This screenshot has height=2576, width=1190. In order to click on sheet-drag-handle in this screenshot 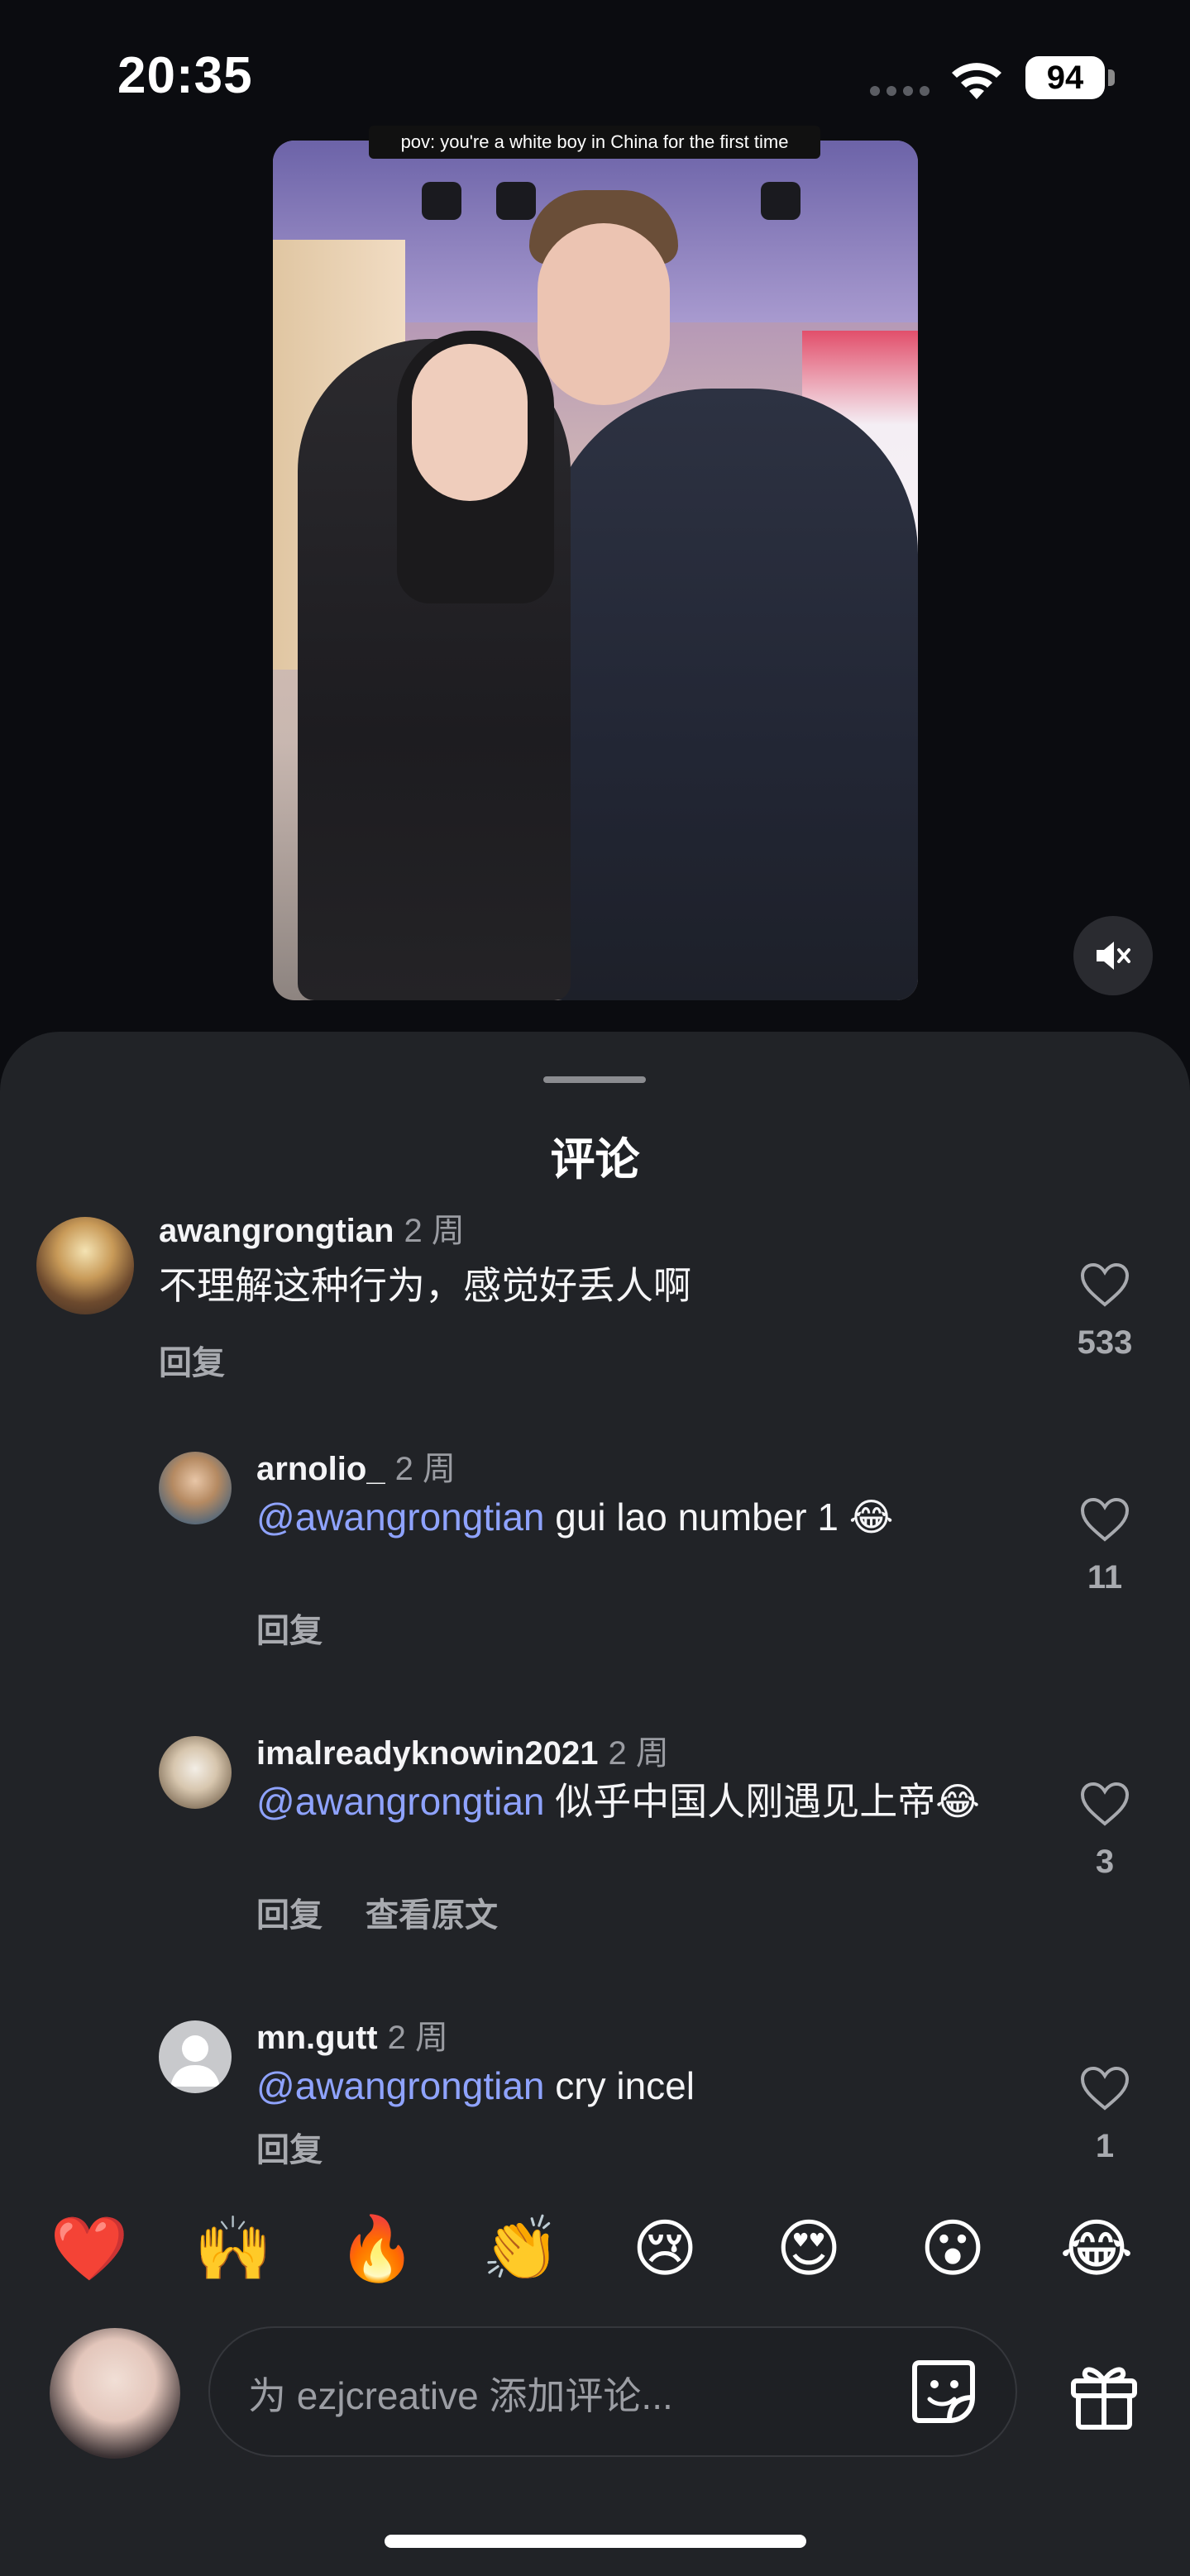, I will do `click(594, 1079)`.